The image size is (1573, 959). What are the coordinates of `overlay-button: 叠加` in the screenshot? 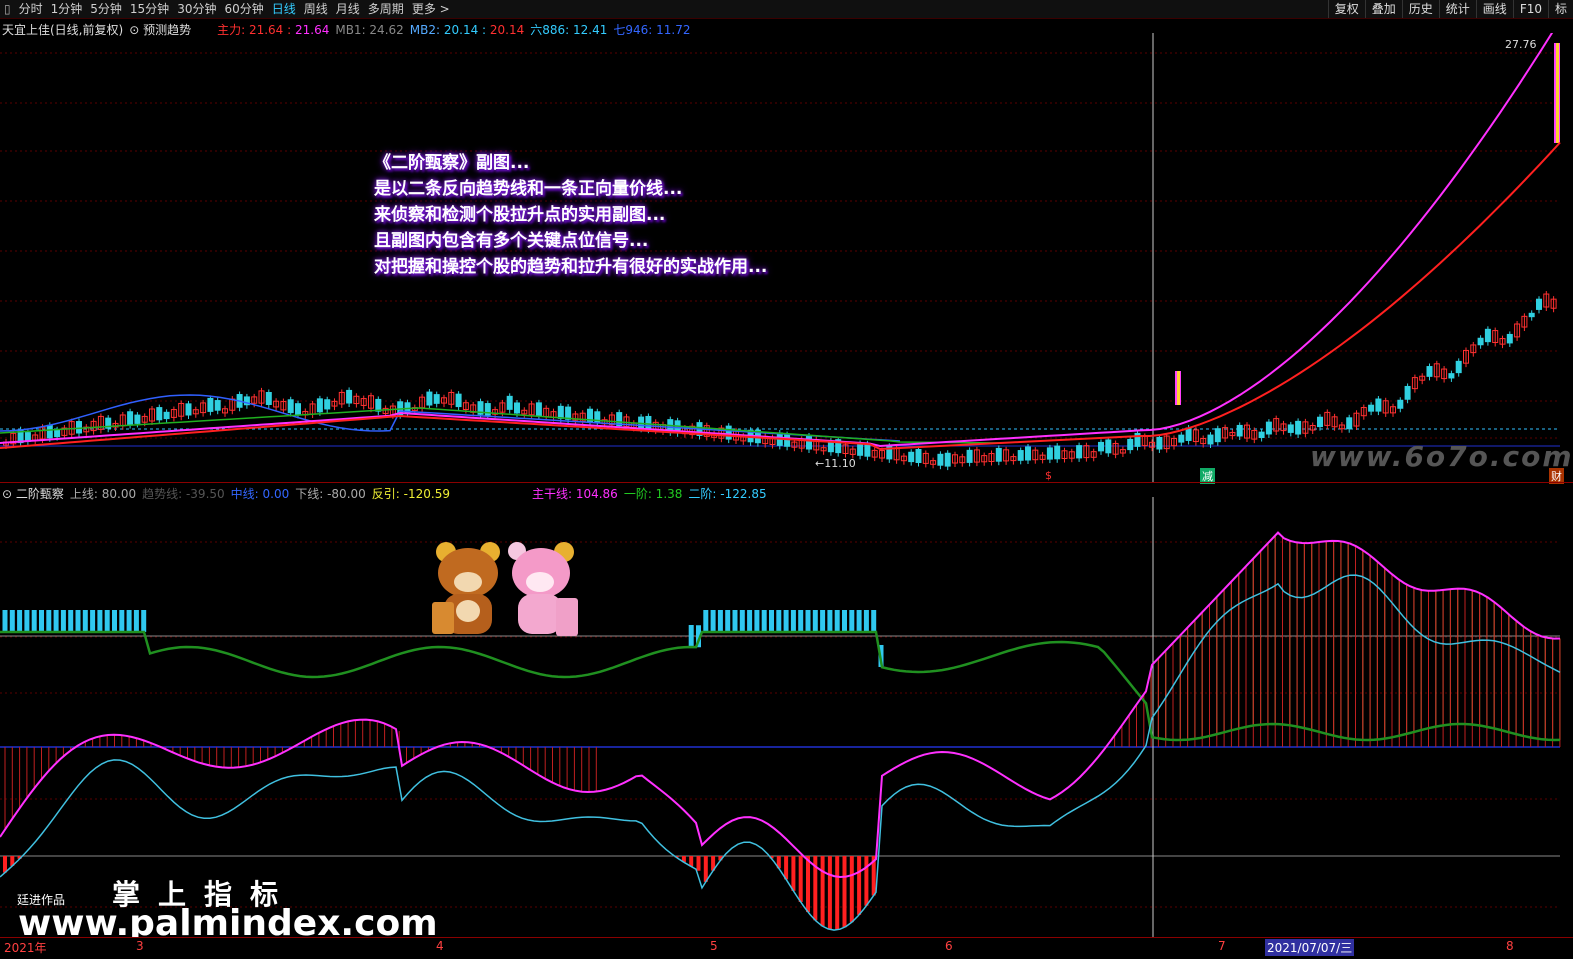 It's located at (1383, 9).